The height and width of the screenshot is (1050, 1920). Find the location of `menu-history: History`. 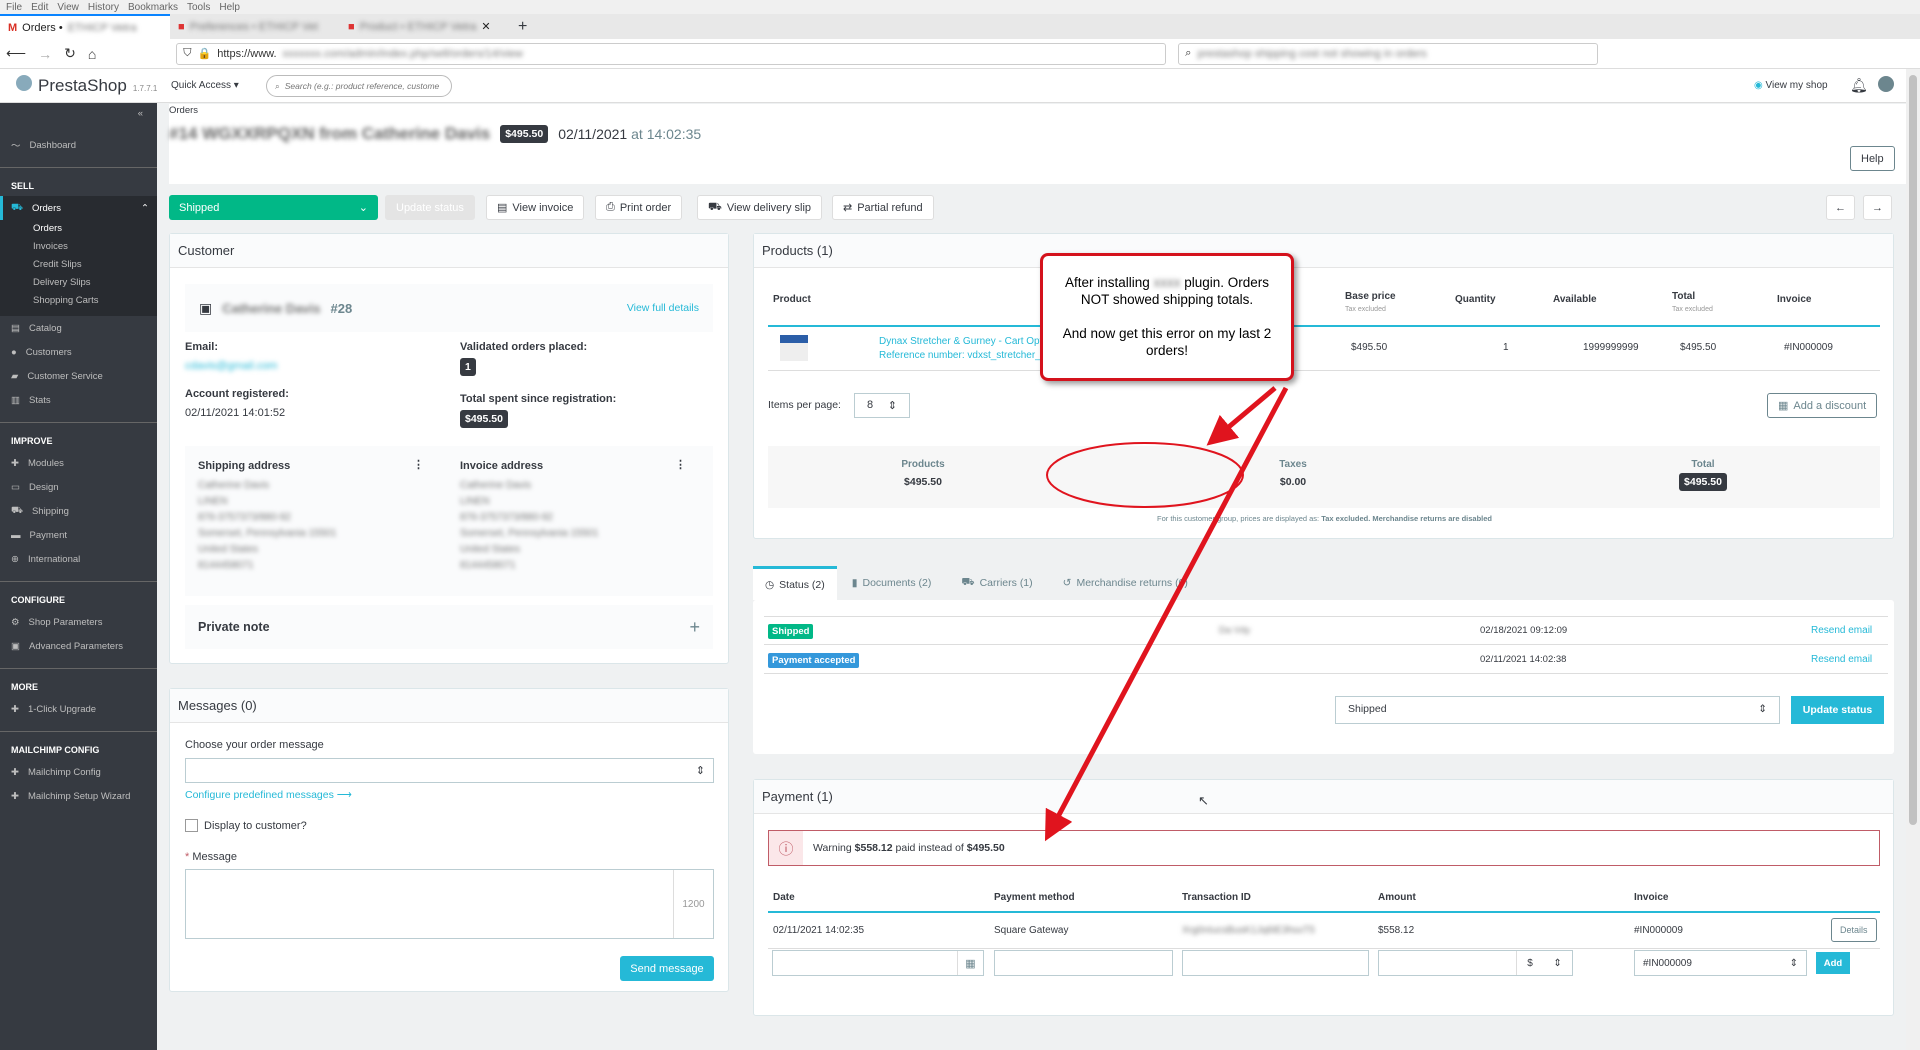

menu-history: History is located at coordinates (103, 7).